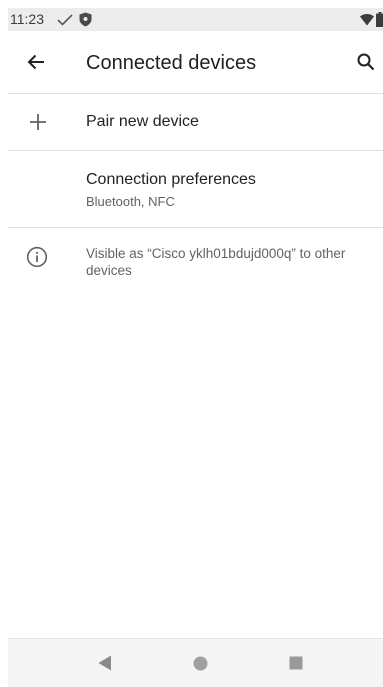 The width and height of the screenshot is (383, 687). I want to click on pair-new-device-item: Pair new device, so click(195, 122).